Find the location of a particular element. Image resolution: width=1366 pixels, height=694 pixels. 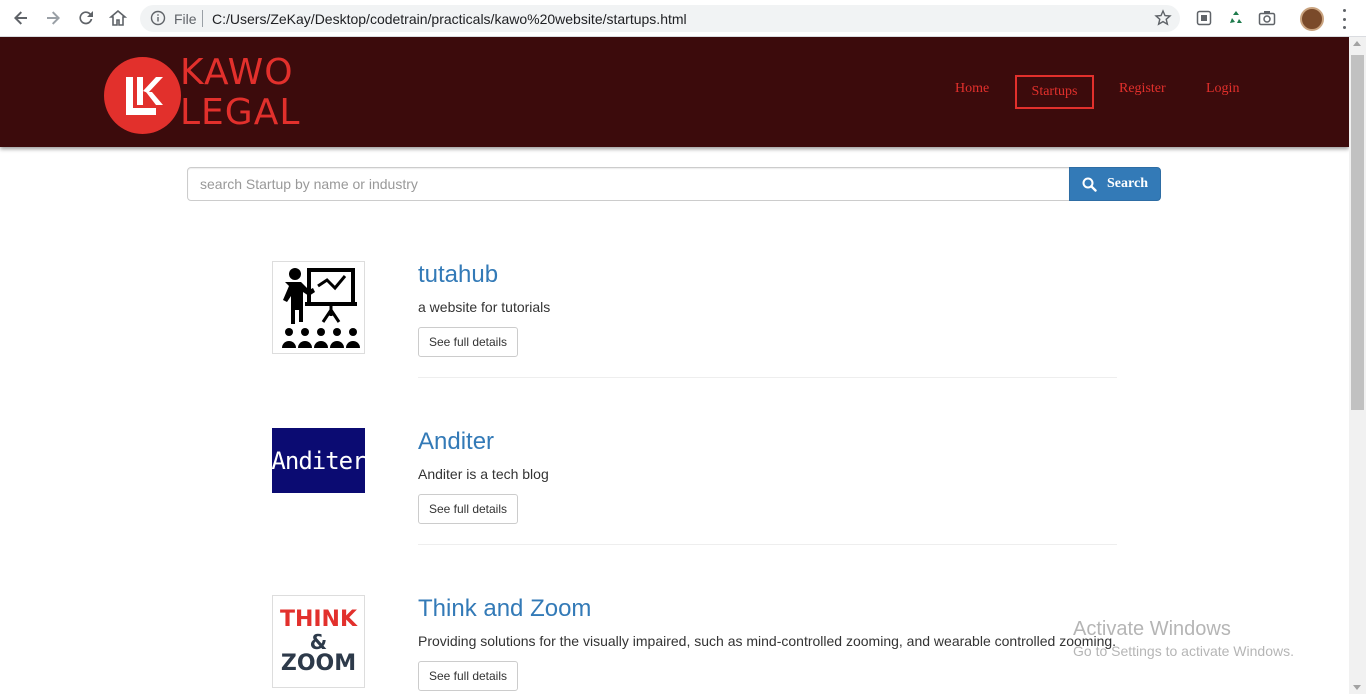

info-icon is located at coordinates (158, 18).